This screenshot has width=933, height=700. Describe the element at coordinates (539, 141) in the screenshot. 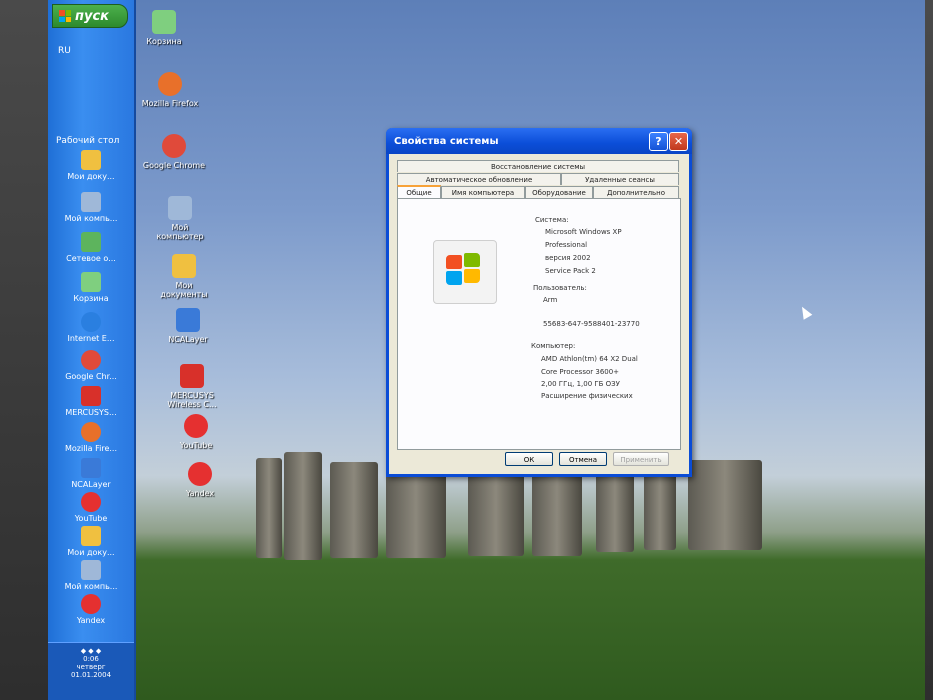

I see `dialog-titlebar: Свойства системы ? ✕` at that location.